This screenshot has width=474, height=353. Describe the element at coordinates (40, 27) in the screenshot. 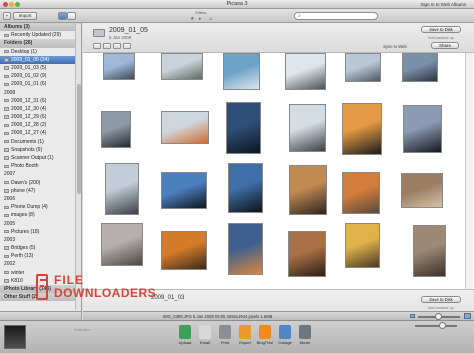

I see `sidebar-section-header: Albums (3)` at that location.